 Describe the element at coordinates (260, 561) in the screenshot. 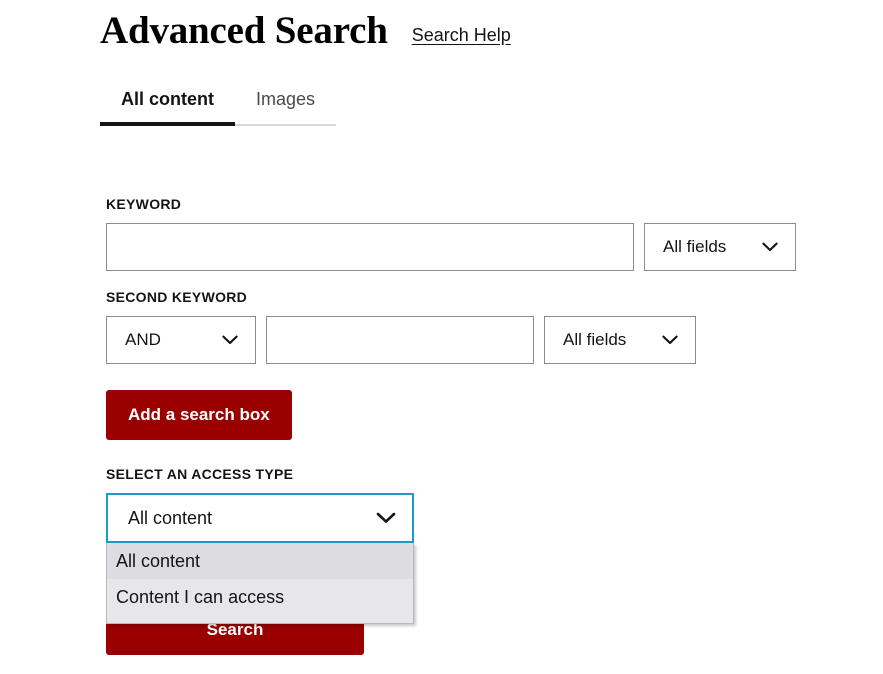

I see `access-type-option-all-content: All content` at that location.